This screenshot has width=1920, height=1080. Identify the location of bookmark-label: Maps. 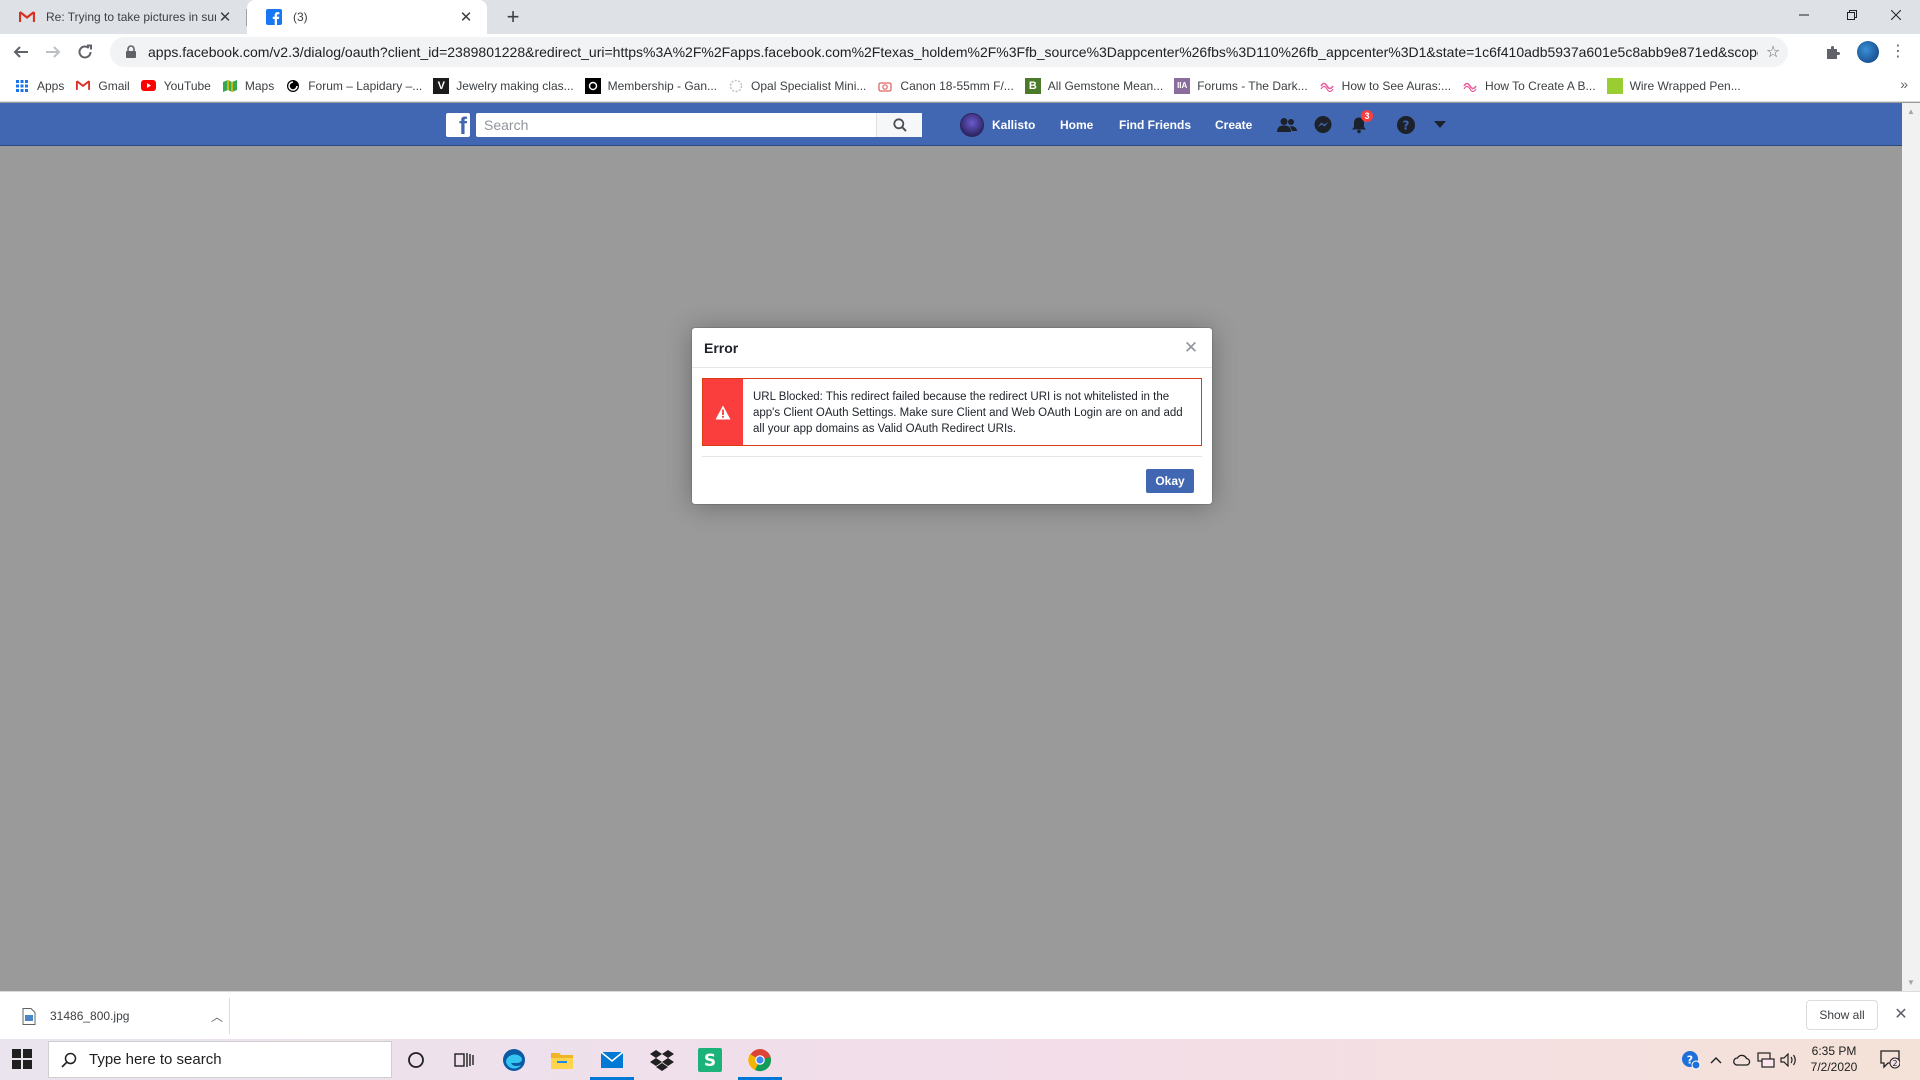
(259, 85).